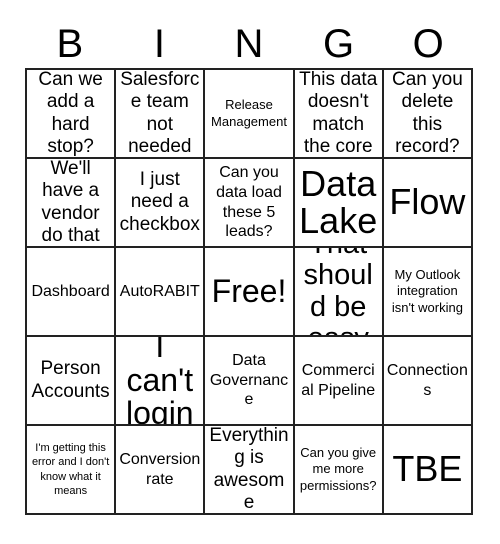  I want to click on bingo-cell-label: Salesforce team not needed, so click(160, 113).